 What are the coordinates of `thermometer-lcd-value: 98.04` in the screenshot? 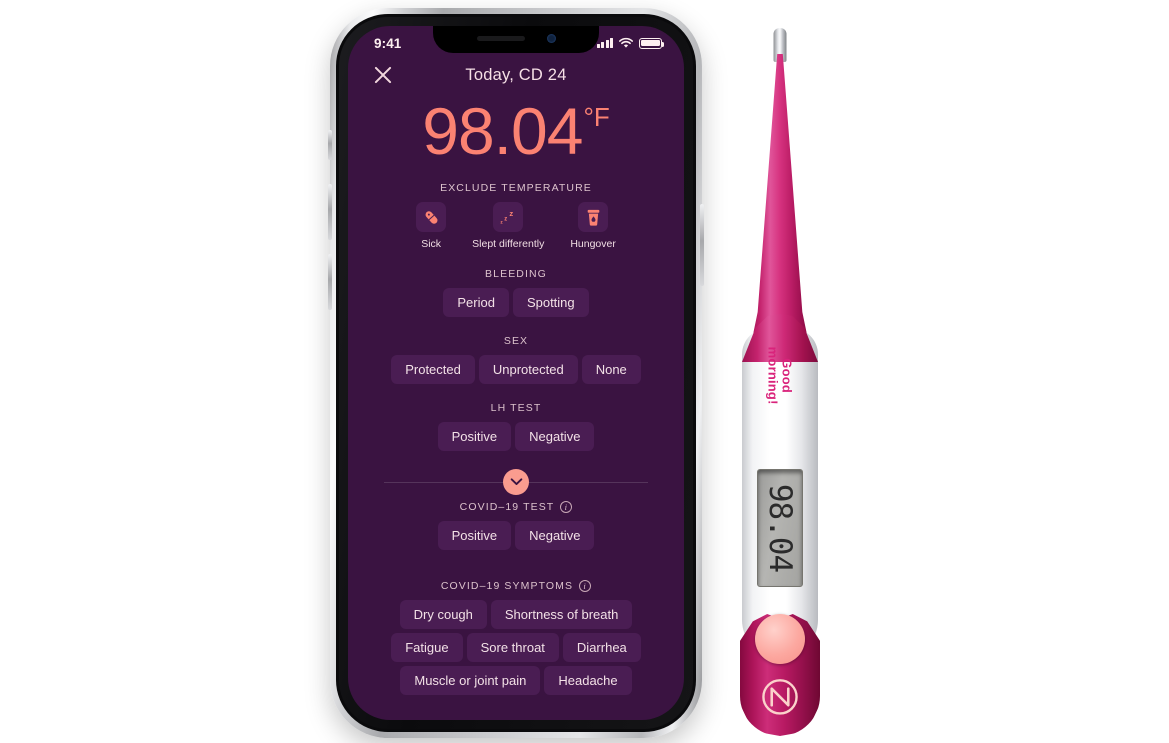 It's located at (780, 528).